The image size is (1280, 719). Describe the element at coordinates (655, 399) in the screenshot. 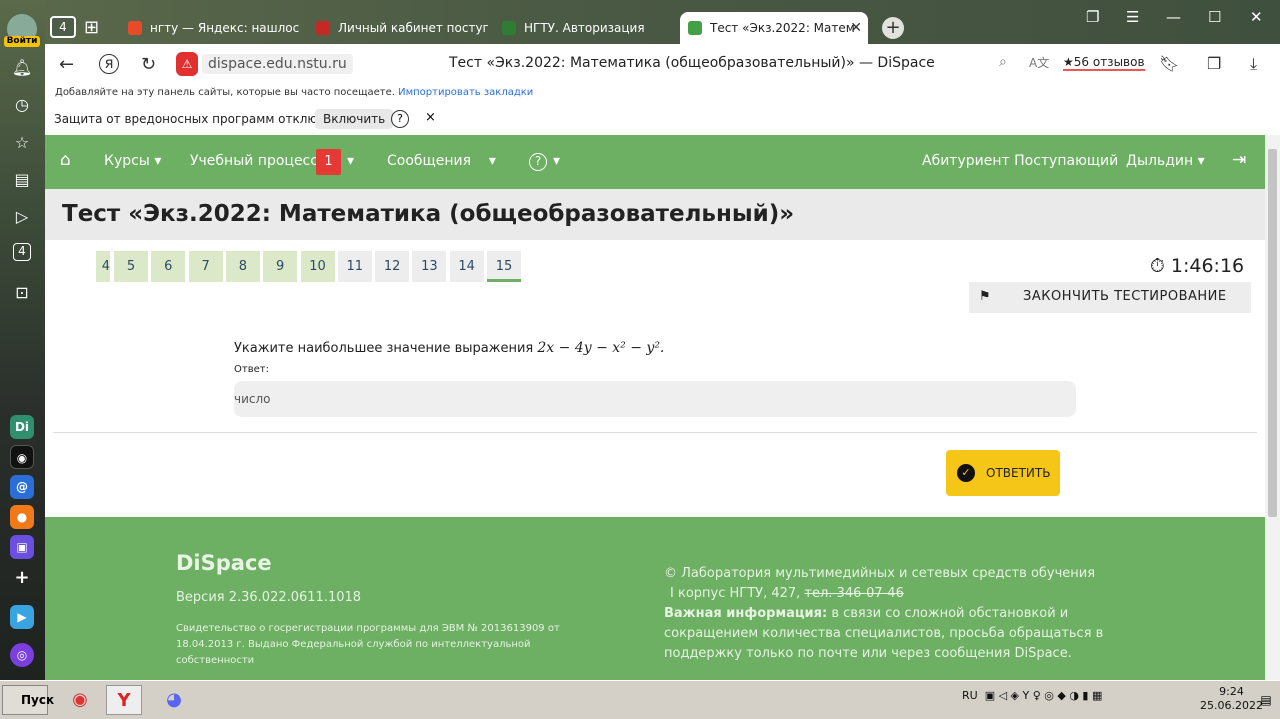

I see `answer-input: число` at that location.